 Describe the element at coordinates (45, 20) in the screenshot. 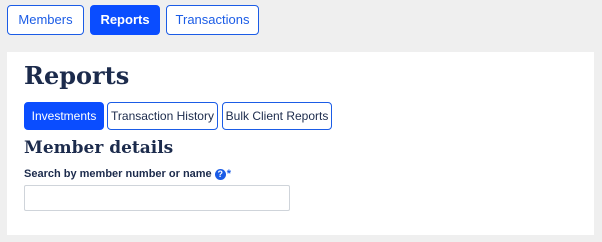

I see `nav-members-button: Members` at that location.